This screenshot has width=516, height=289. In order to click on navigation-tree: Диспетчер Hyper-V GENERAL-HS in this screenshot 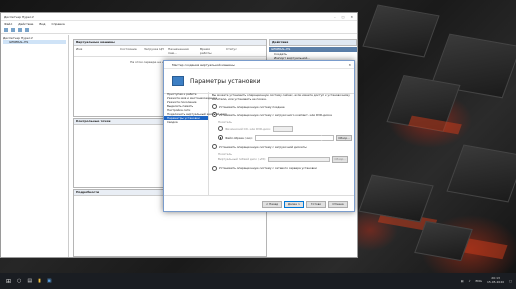, I will do `click(35, 146)`.